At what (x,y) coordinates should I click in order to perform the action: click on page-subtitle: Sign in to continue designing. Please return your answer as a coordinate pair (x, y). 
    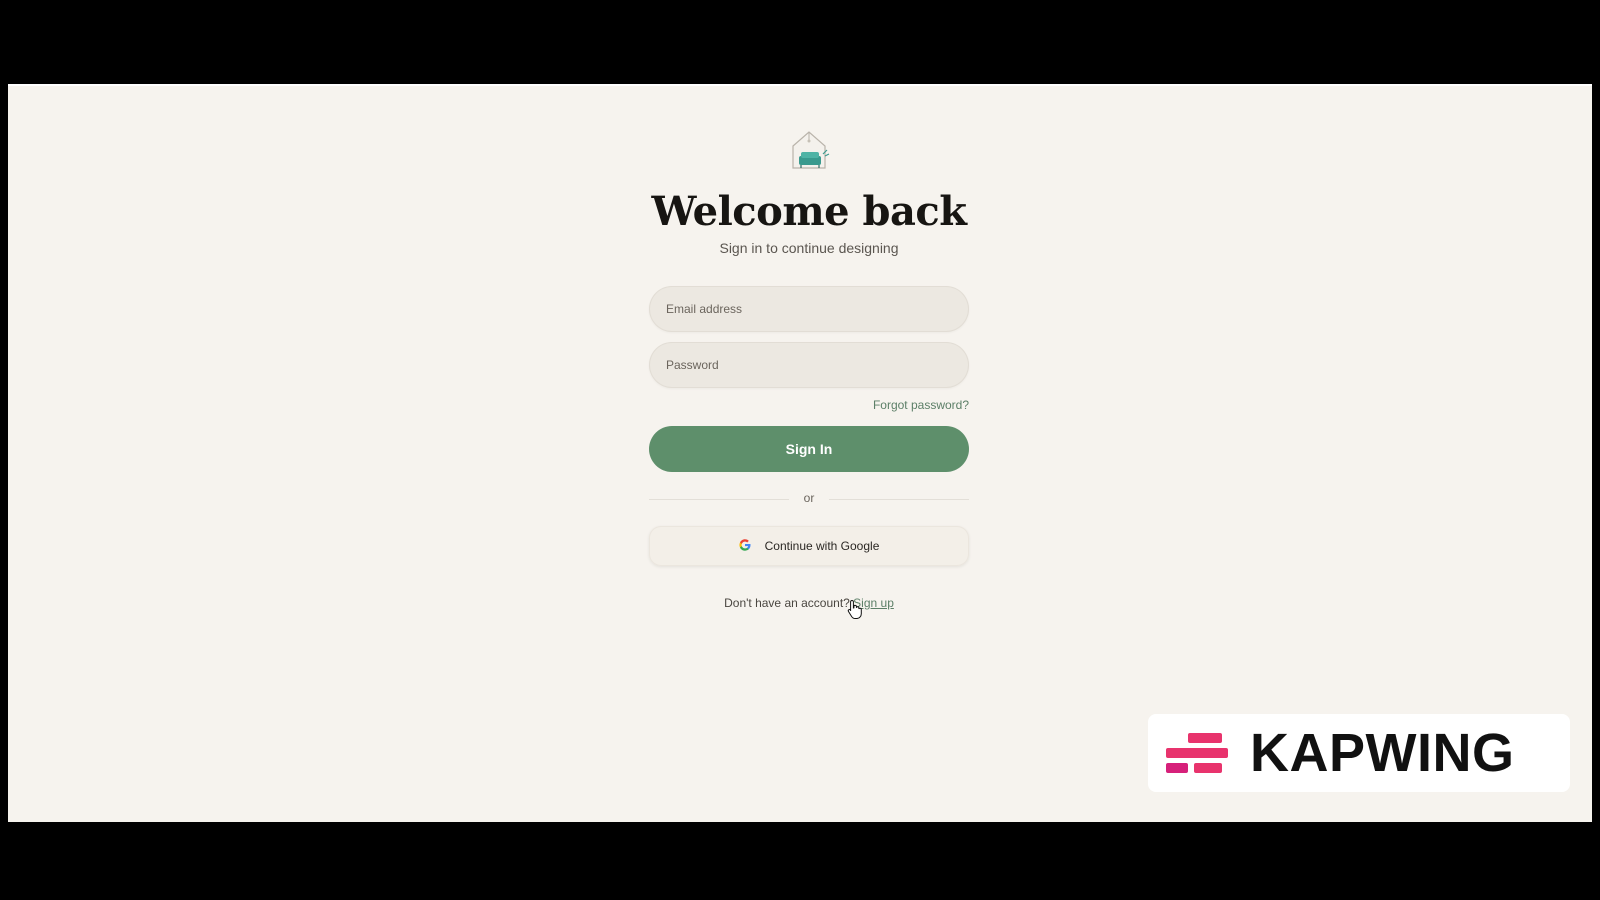
    Looking at the image, I should click on (809, 248).